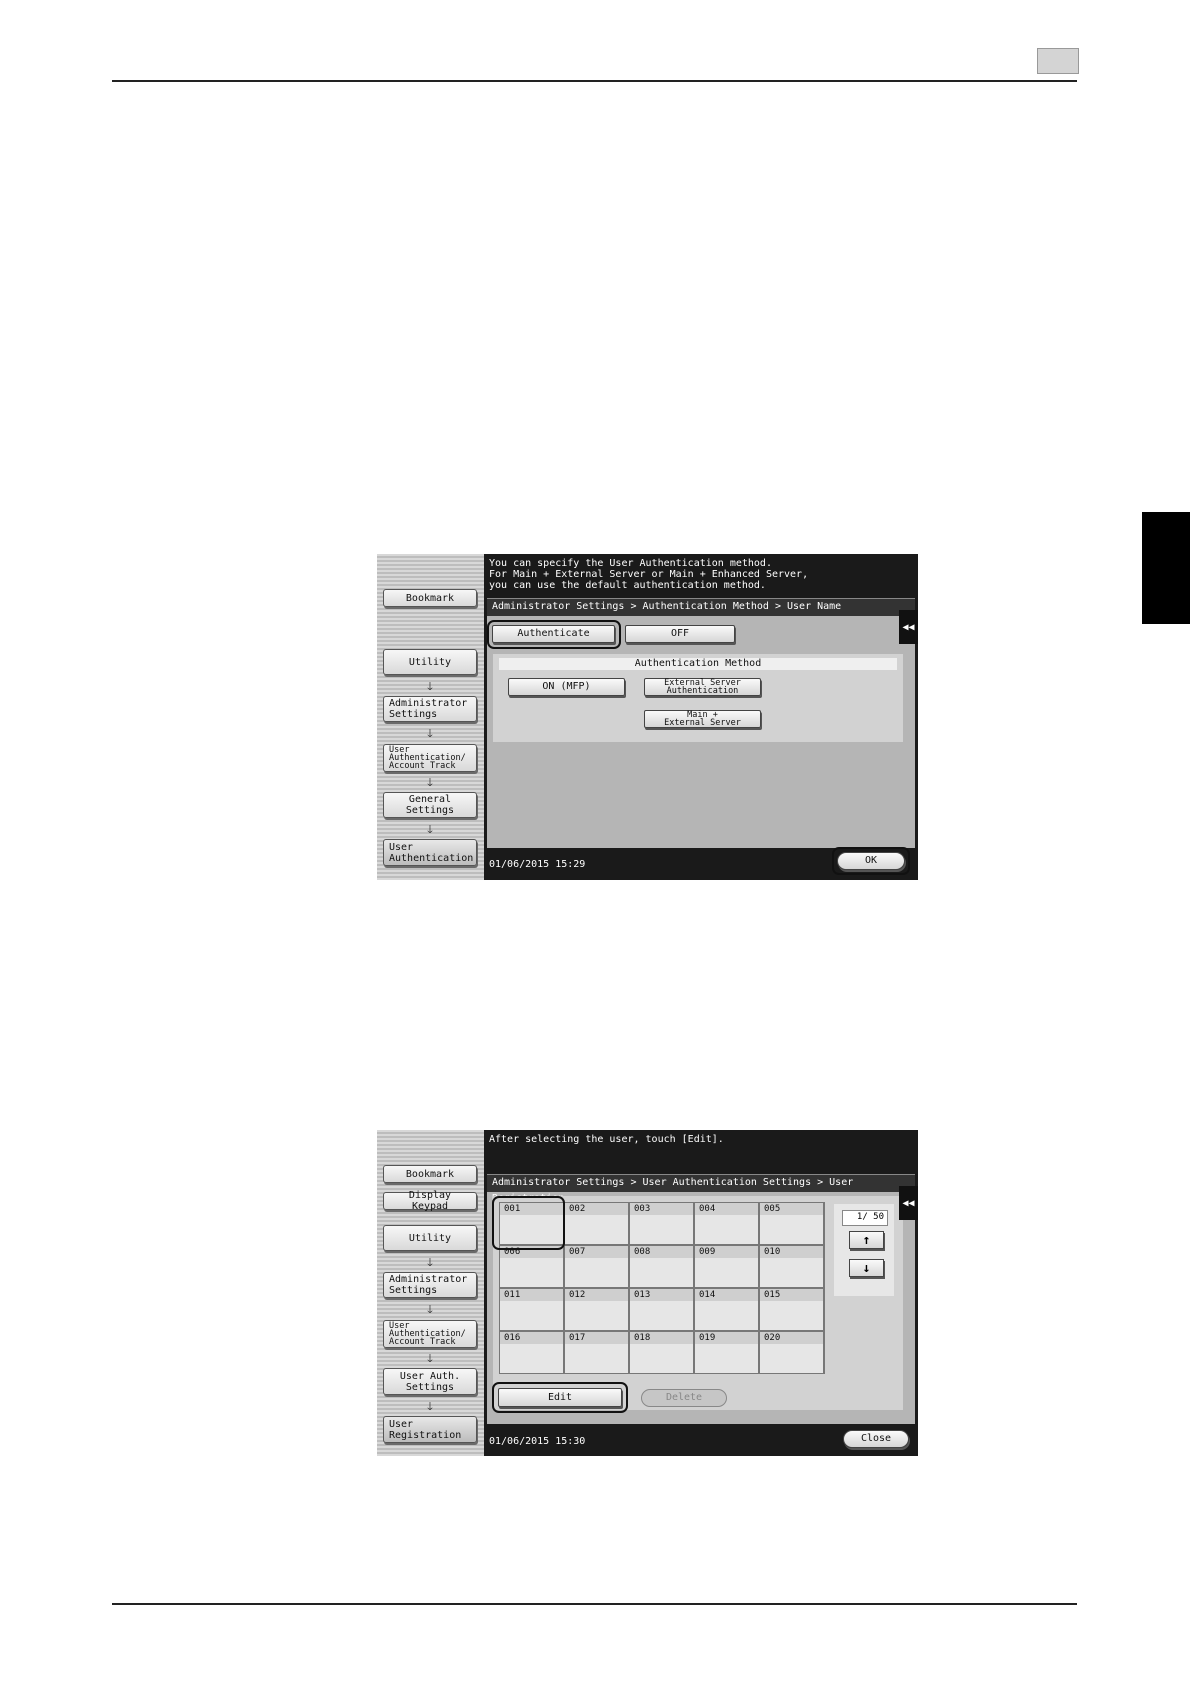 This screenshot has height=1684, width=1190. I want to click on on-mfp-button: ON (MFP), so click(566, 687).